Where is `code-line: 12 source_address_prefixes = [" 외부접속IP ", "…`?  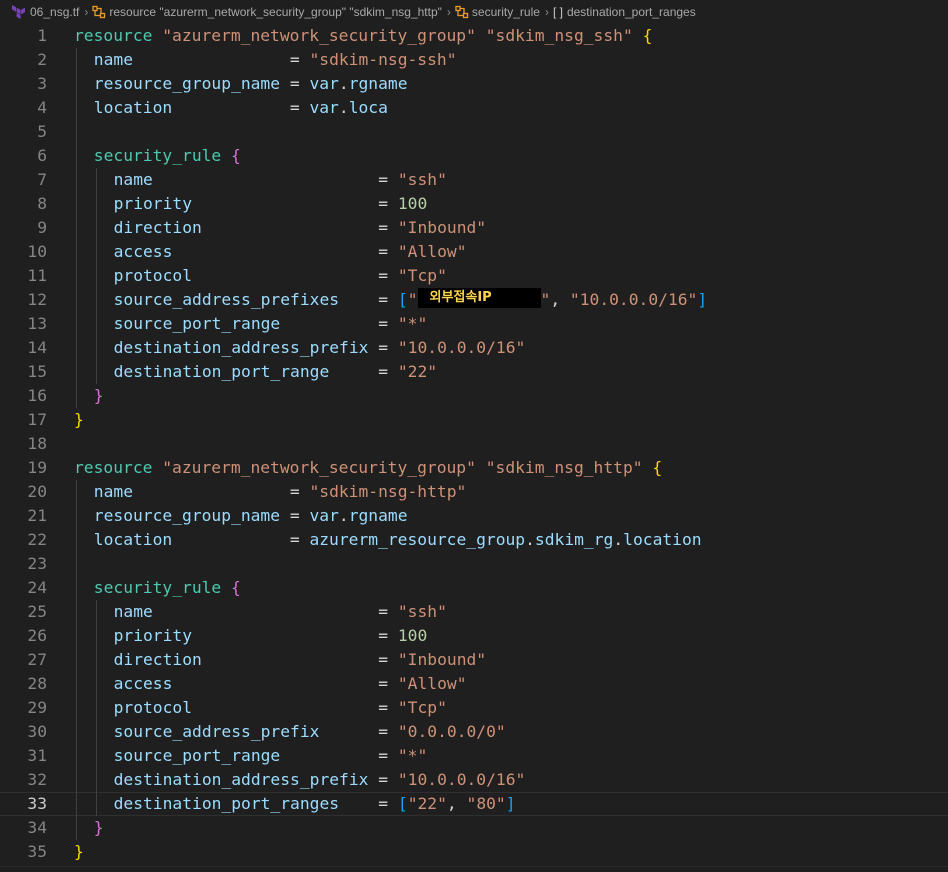
code-line: 12 source_address_prefixes = [" 외부접속IP ", "… is located at coordinates (474, 300).